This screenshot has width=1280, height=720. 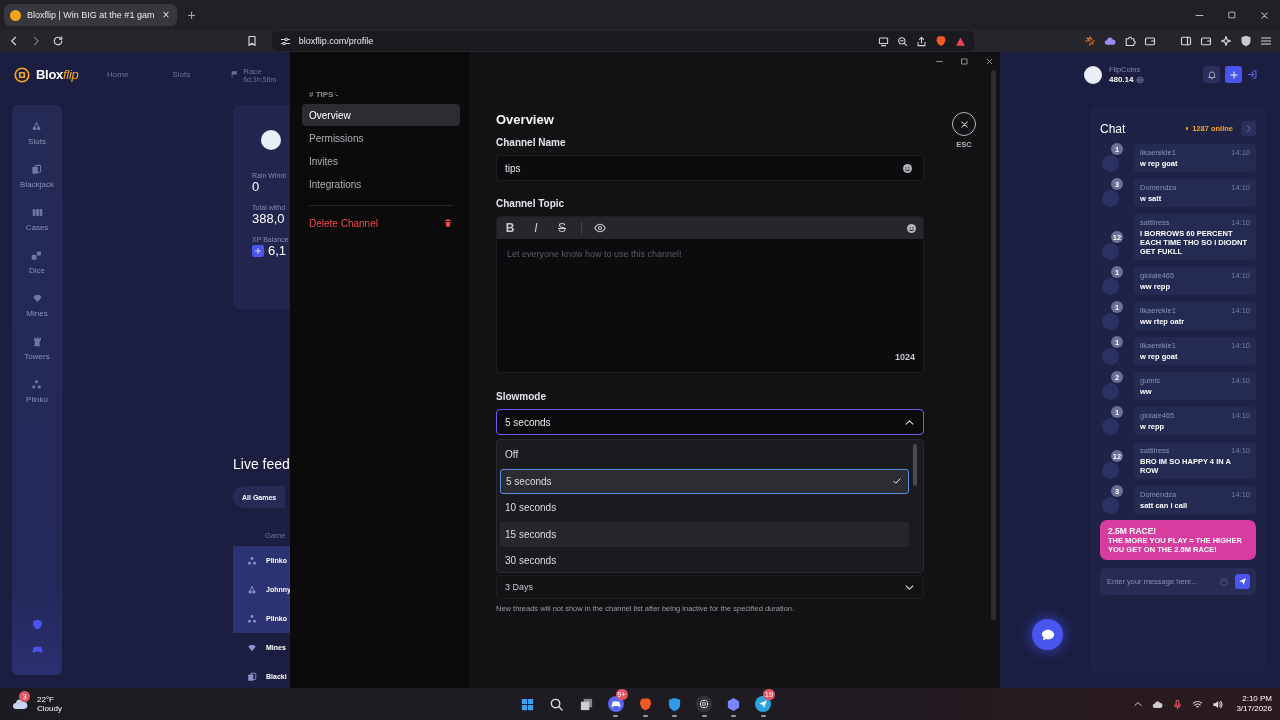 What do you see at coordinates (37, 399) in the screenshot?
I see `sidebar-item: Plinko` at bounding box center [37, 399].